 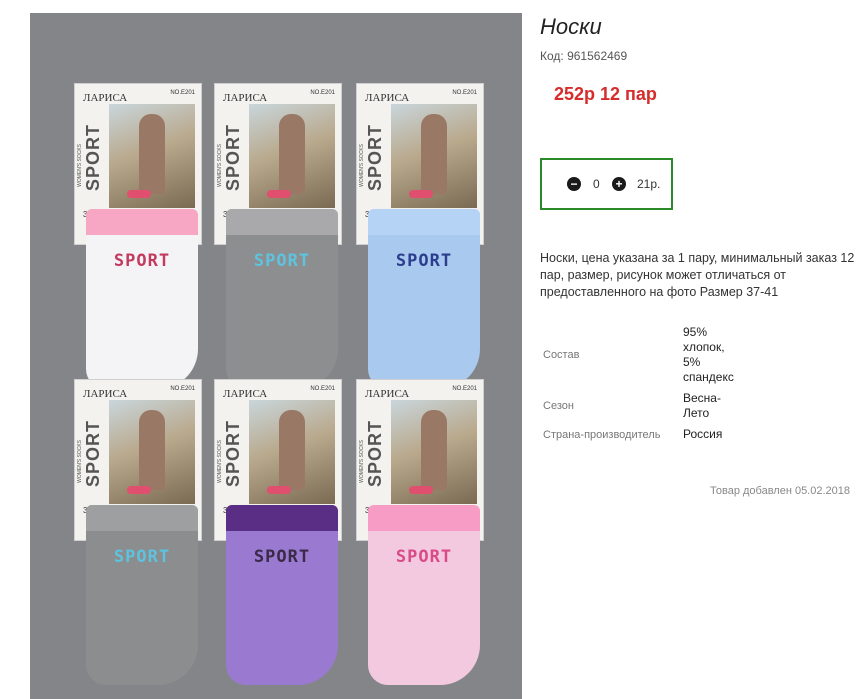 I want to click on quantity-stepper: − 0 + 21р., so click(x=606, y=184).